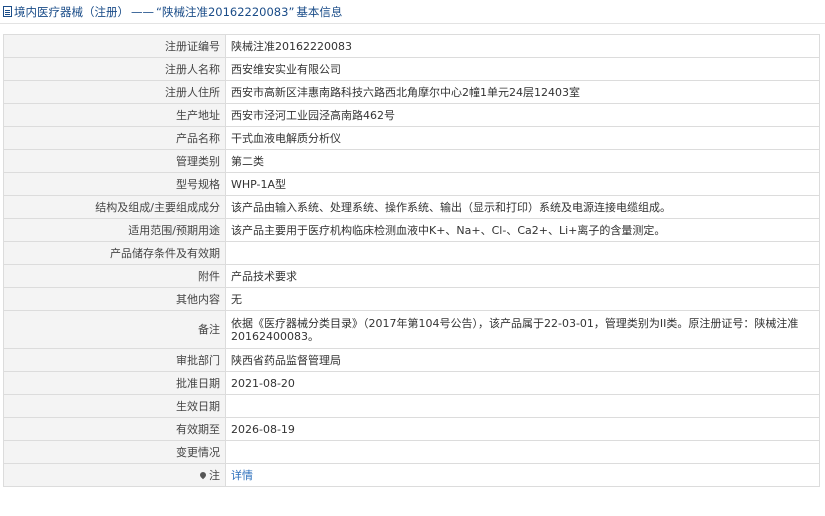 This screenshot has height=516, width=825. Describe the element at coordinates (114, 360) in the screenshot. I see `row-label: 审批部门` at that location.